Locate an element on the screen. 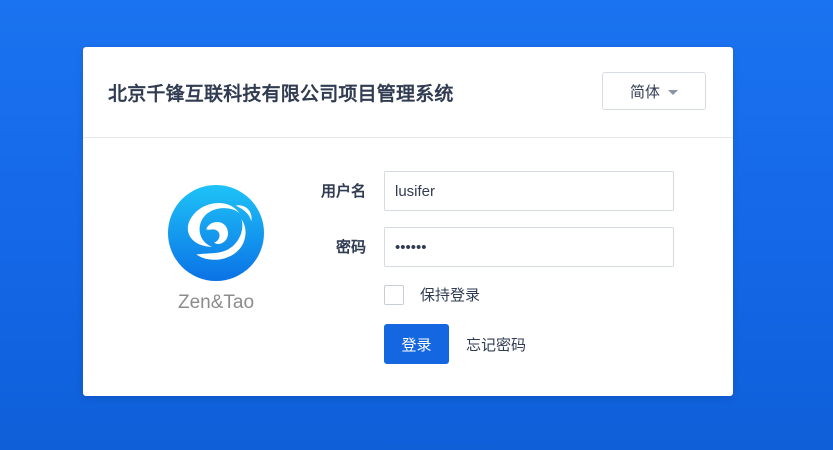 This screenshot has height=450, width=833. logo: Zen&Tao is located at coordinates (216, 249).